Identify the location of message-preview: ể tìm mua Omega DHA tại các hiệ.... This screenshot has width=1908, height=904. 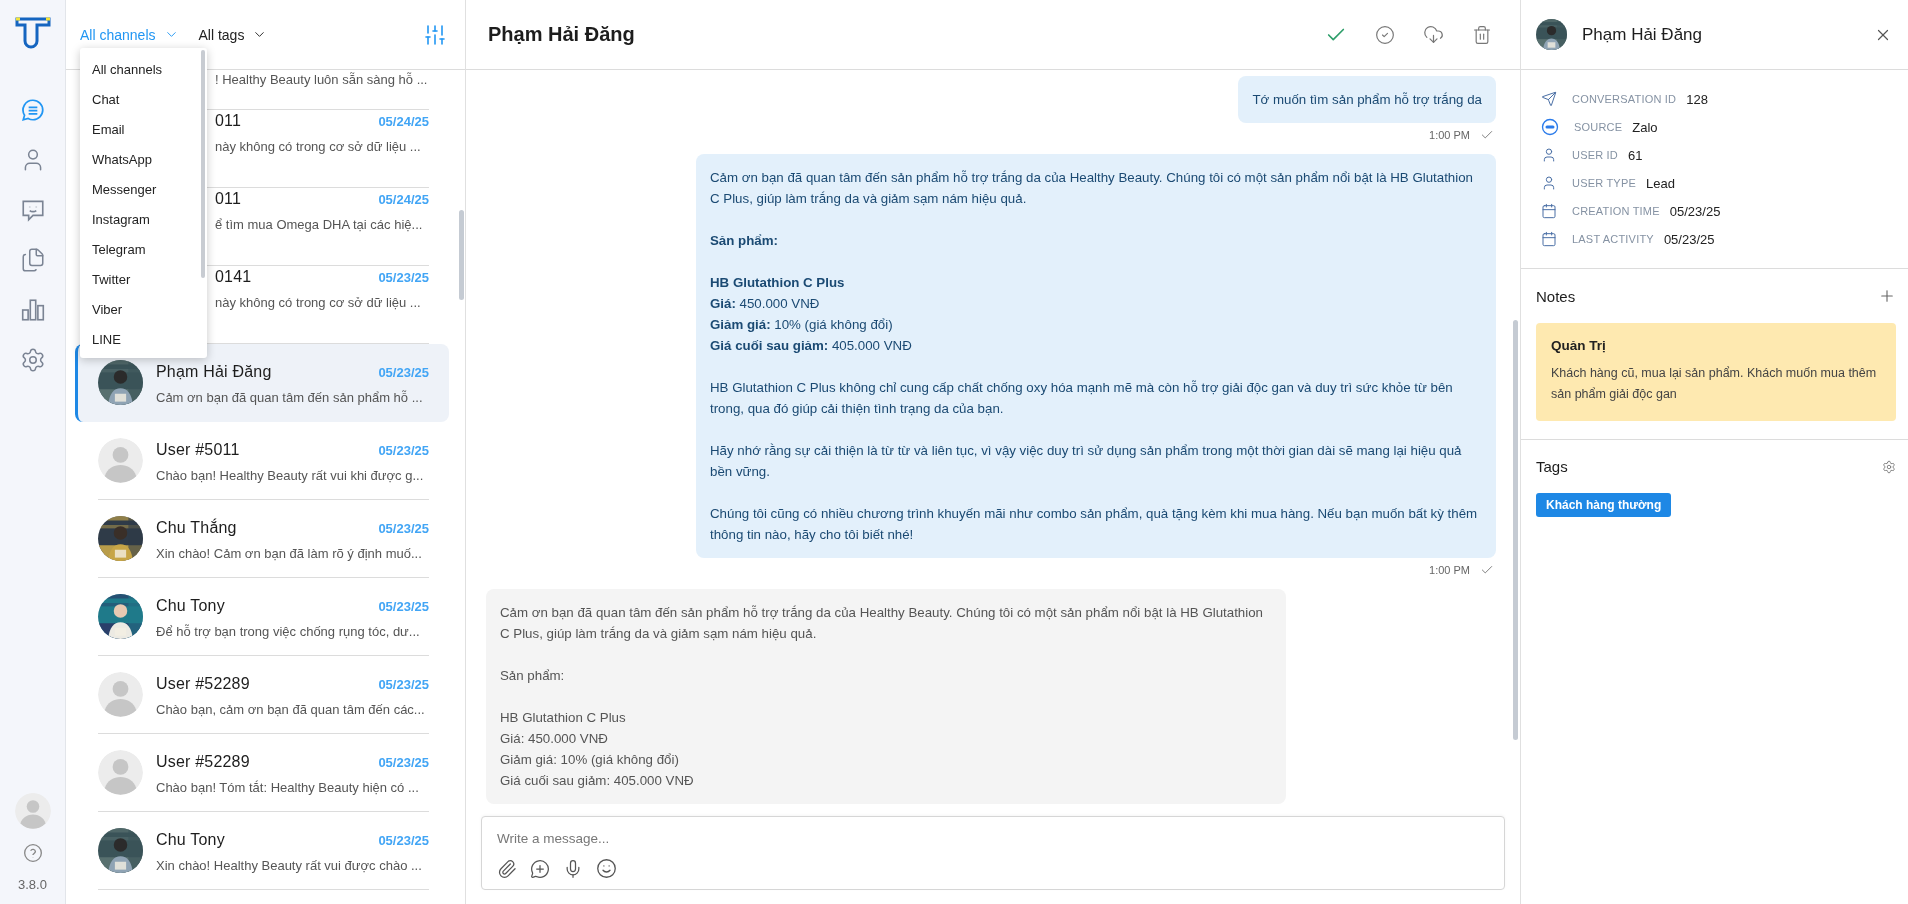
(319, 224).